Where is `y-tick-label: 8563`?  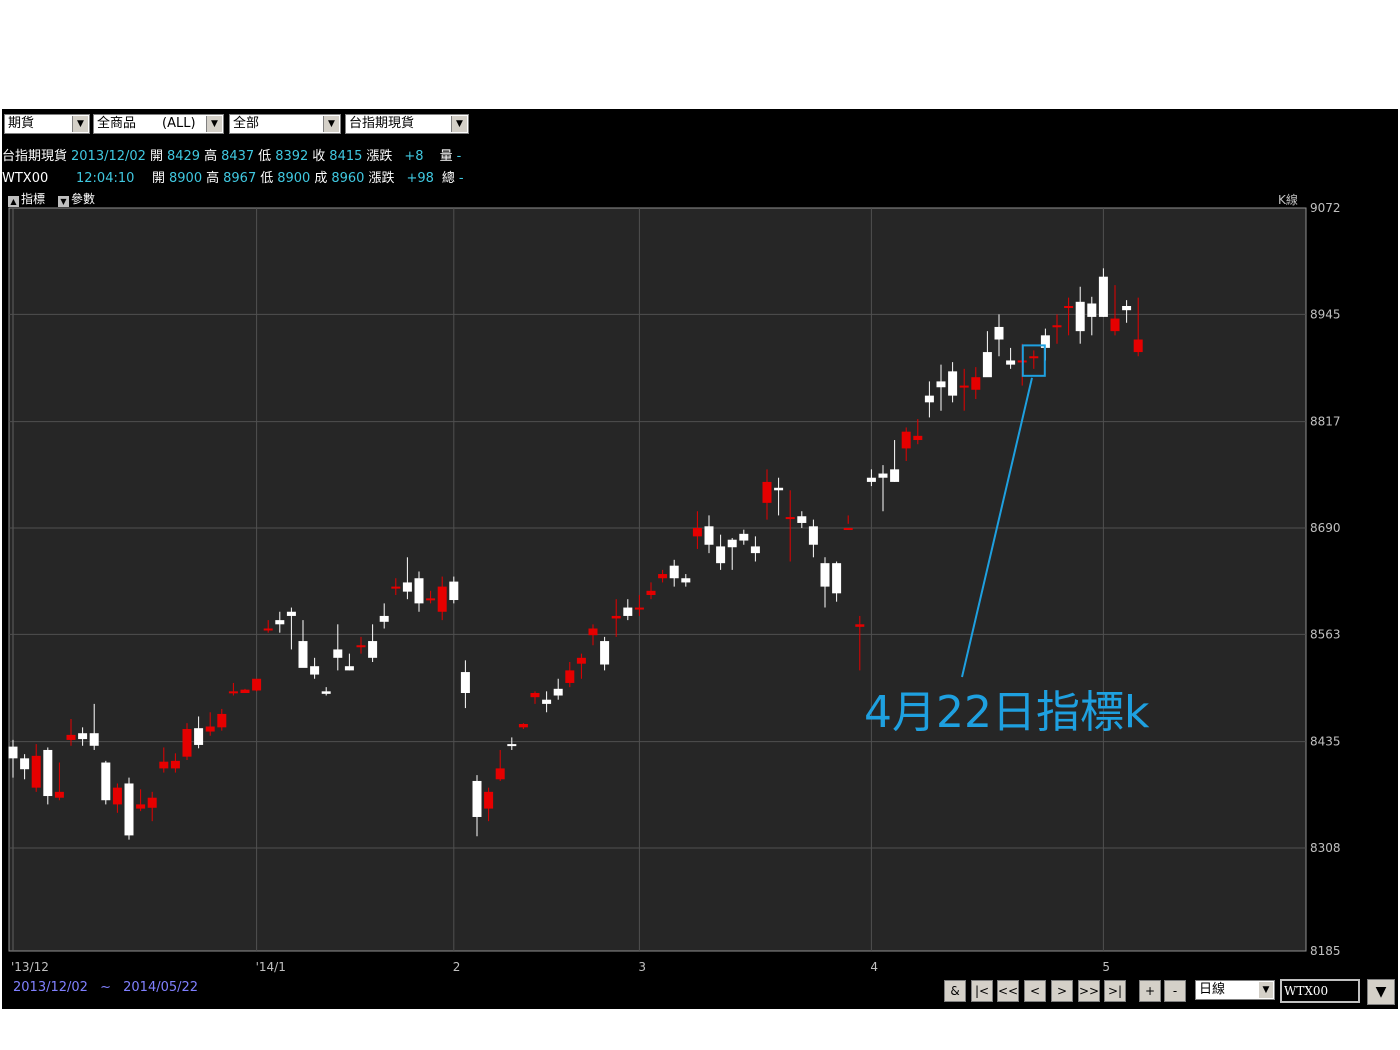 y-tick-label: 8563 is located at coordinates (1325, 634).